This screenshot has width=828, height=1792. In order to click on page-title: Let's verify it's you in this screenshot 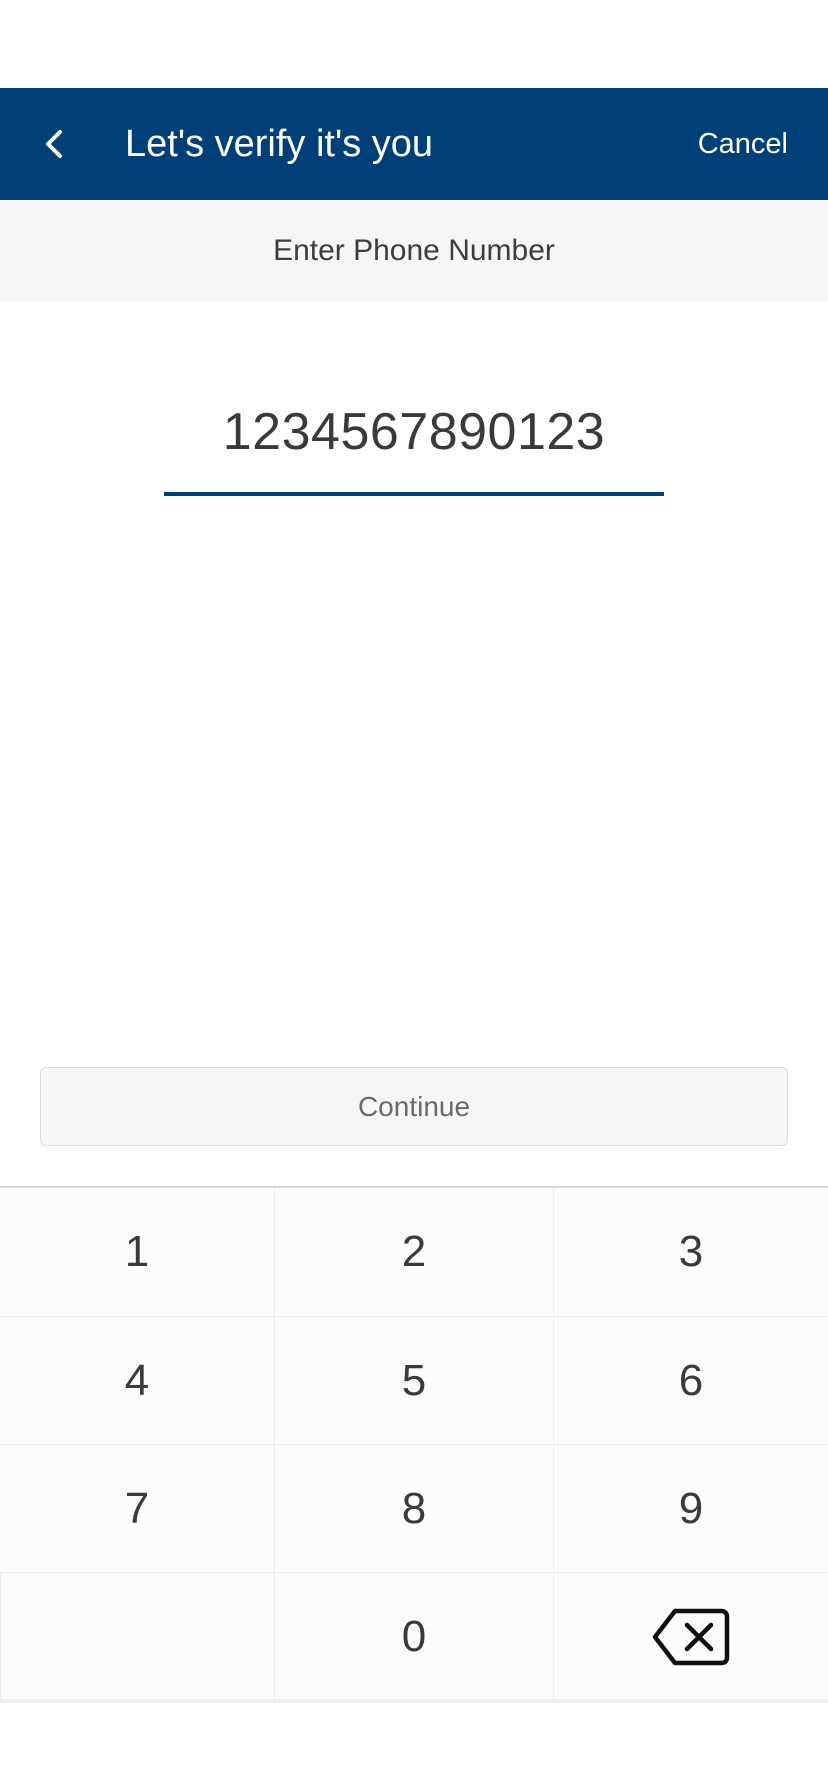, I will do `click(279, 144)`.